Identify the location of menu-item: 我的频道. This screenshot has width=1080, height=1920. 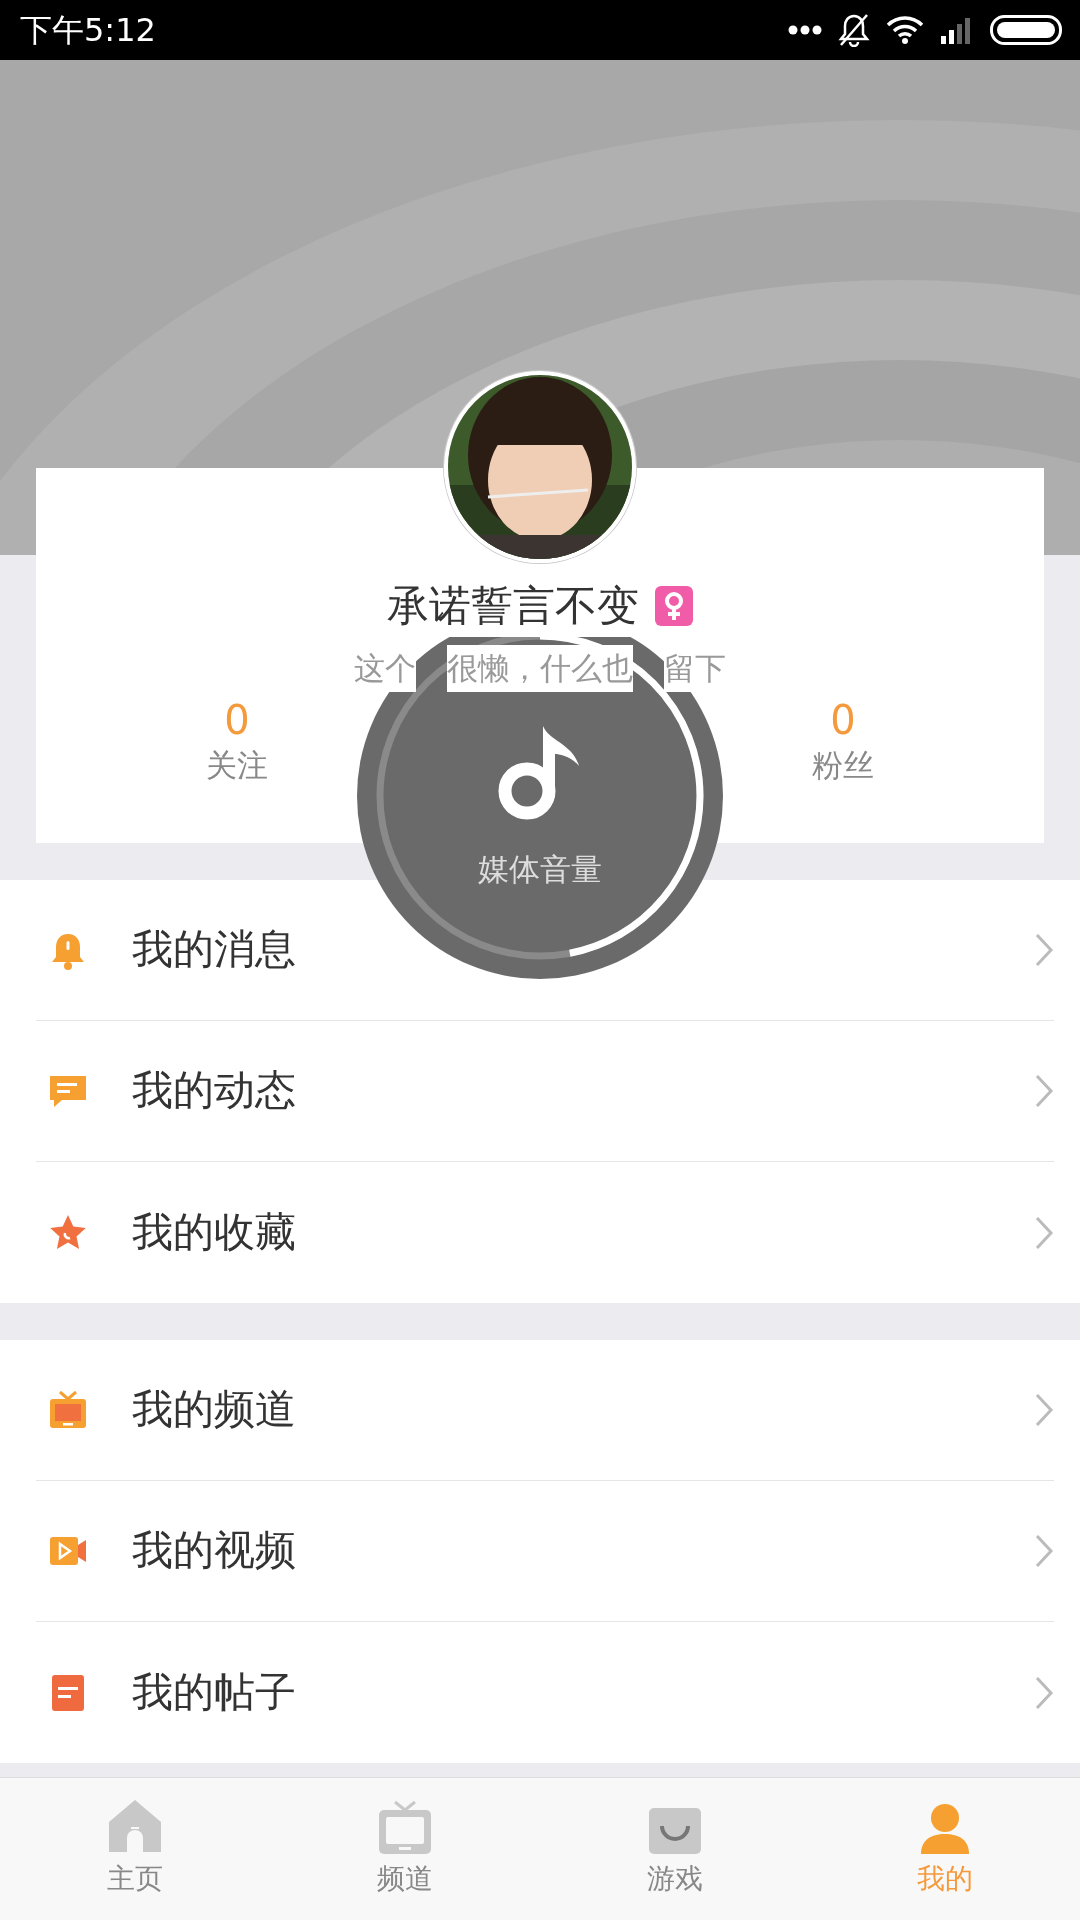
(540, 1410).